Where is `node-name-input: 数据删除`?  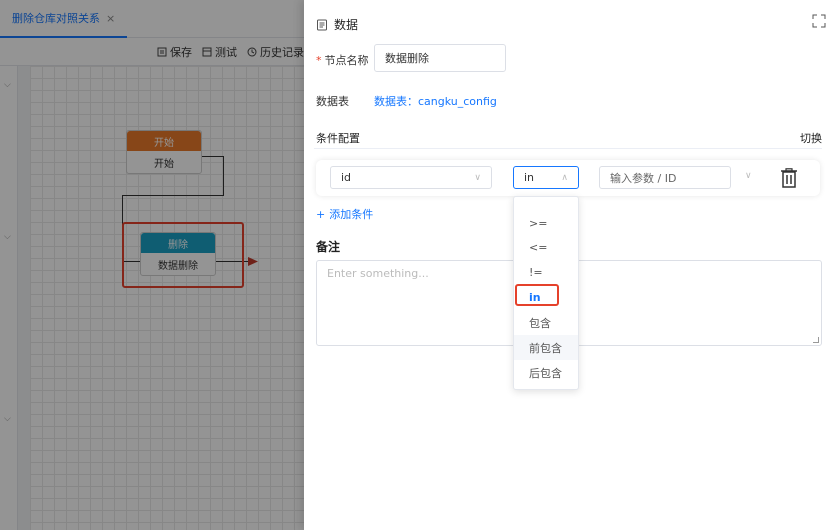 node-name-input: 数据删除 is located at coordinates (440, 58).